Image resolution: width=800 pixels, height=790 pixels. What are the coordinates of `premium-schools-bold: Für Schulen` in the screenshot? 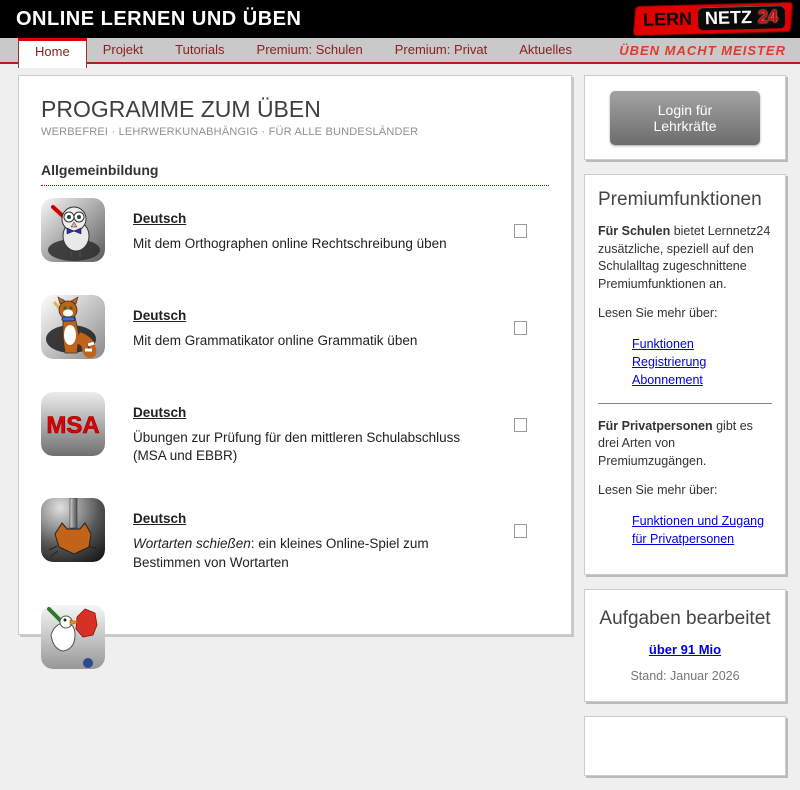 It's located at (634, 231).